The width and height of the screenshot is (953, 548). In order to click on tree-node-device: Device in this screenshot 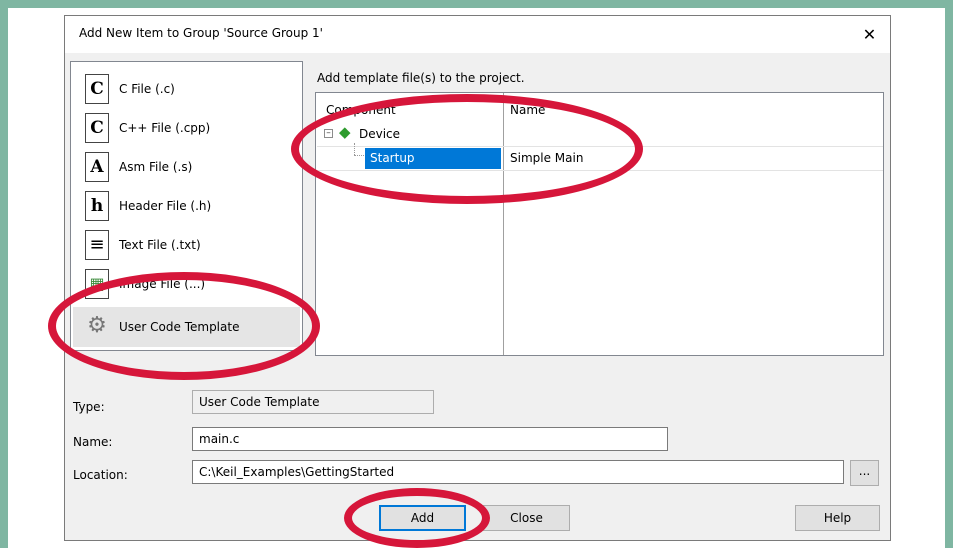, I will do `click(380, 134)`.